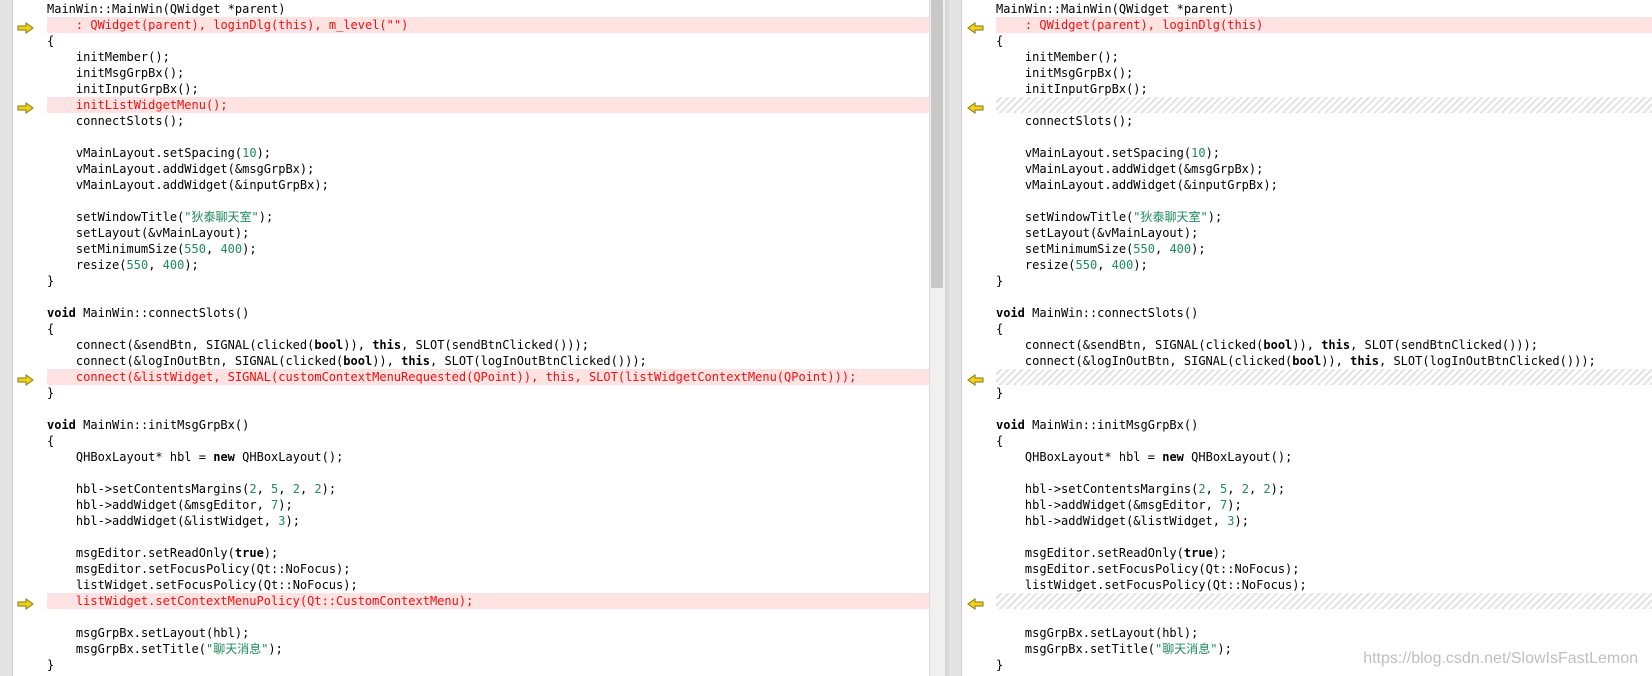  What do you see at coordinates (6, 338) in the screenshot?
I see `left-gutter` at bounding box center [6, 338].